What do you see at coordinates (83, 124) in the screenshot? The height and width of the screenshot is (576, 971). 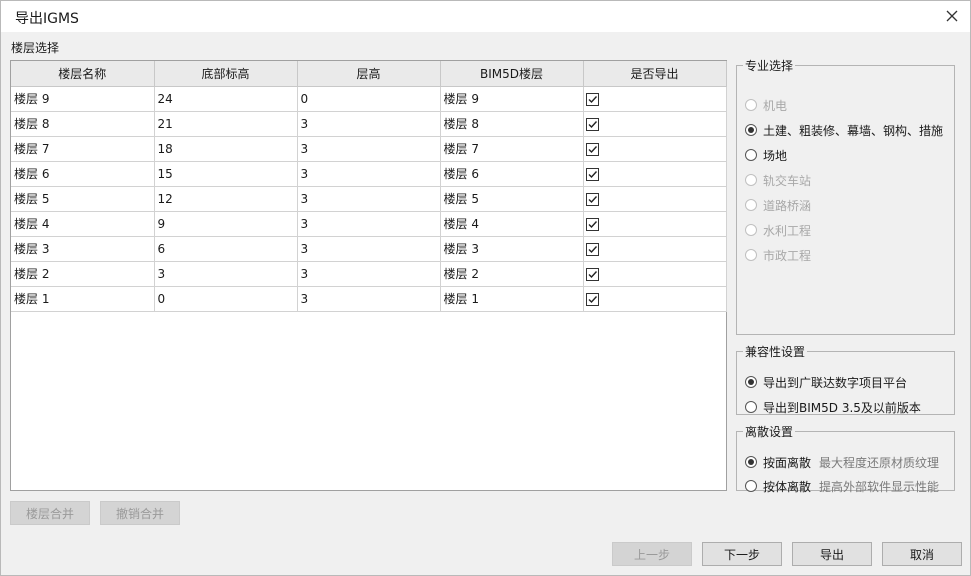 I see `cell-floor-name: 楼层 8` at bounding box center [83, 124].